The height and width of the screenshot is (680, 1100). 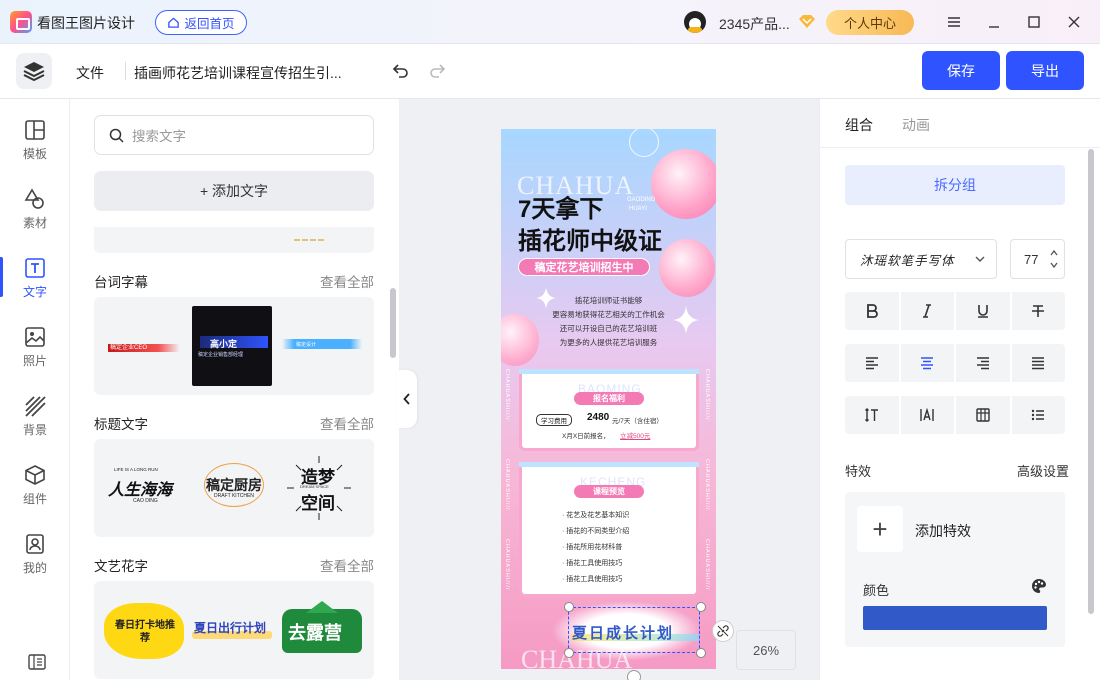 I want to click on preset-card-partial, so click(x=234, y=240).